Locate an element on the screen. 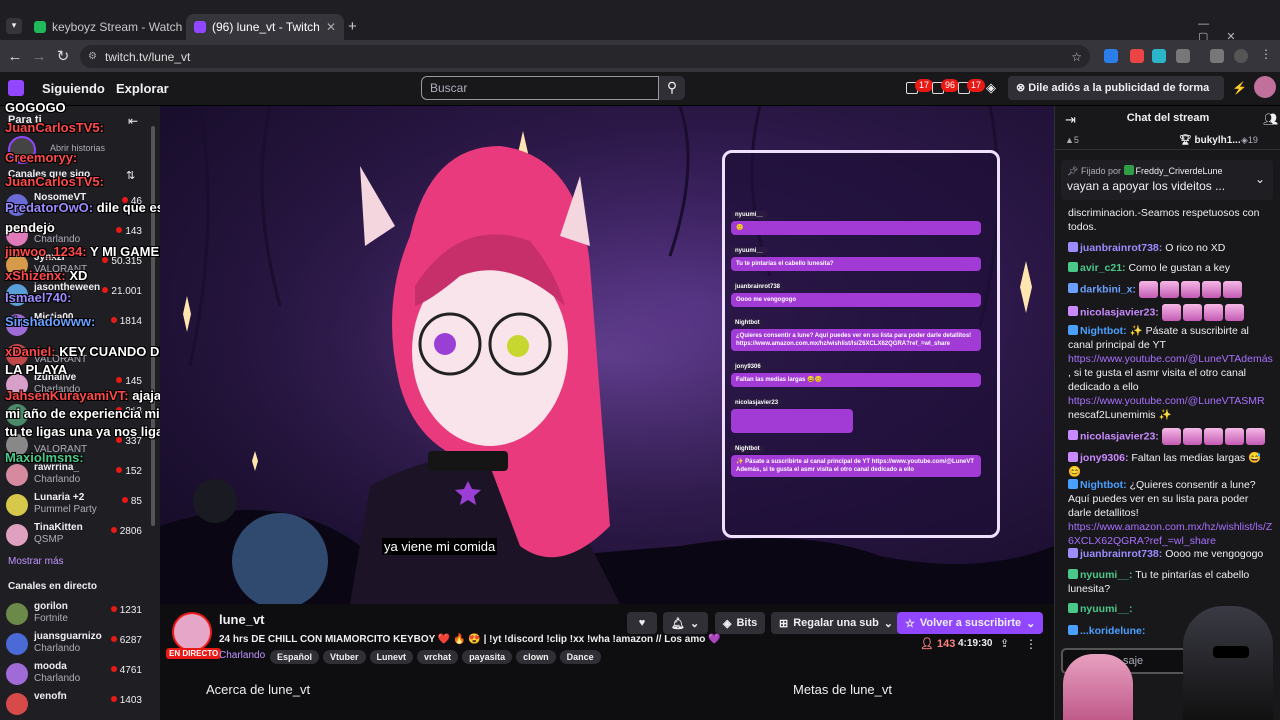 The width and height of the screenshot is (1280, 720). profile-icon is located at coordinates (1241, 56).